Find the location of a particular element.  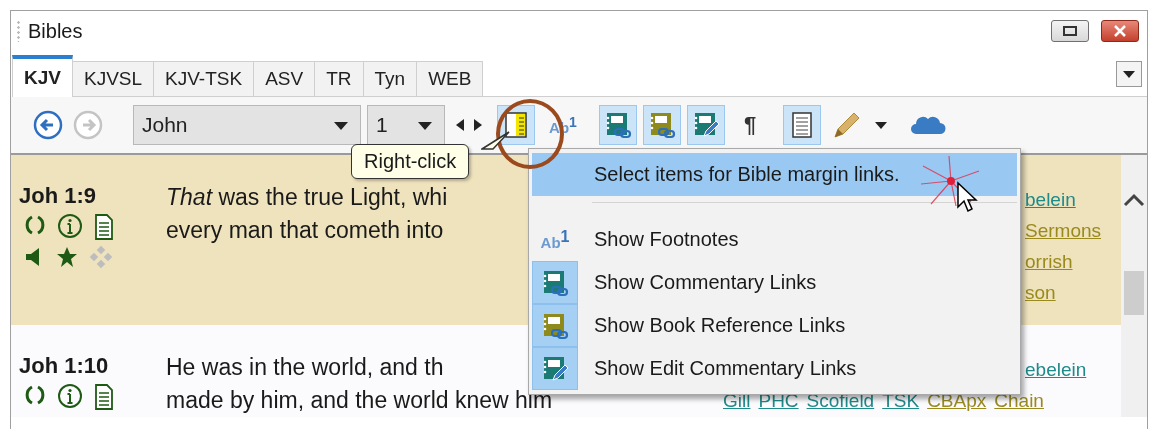

tab: KJVSL is located at coordinates (113, 79).